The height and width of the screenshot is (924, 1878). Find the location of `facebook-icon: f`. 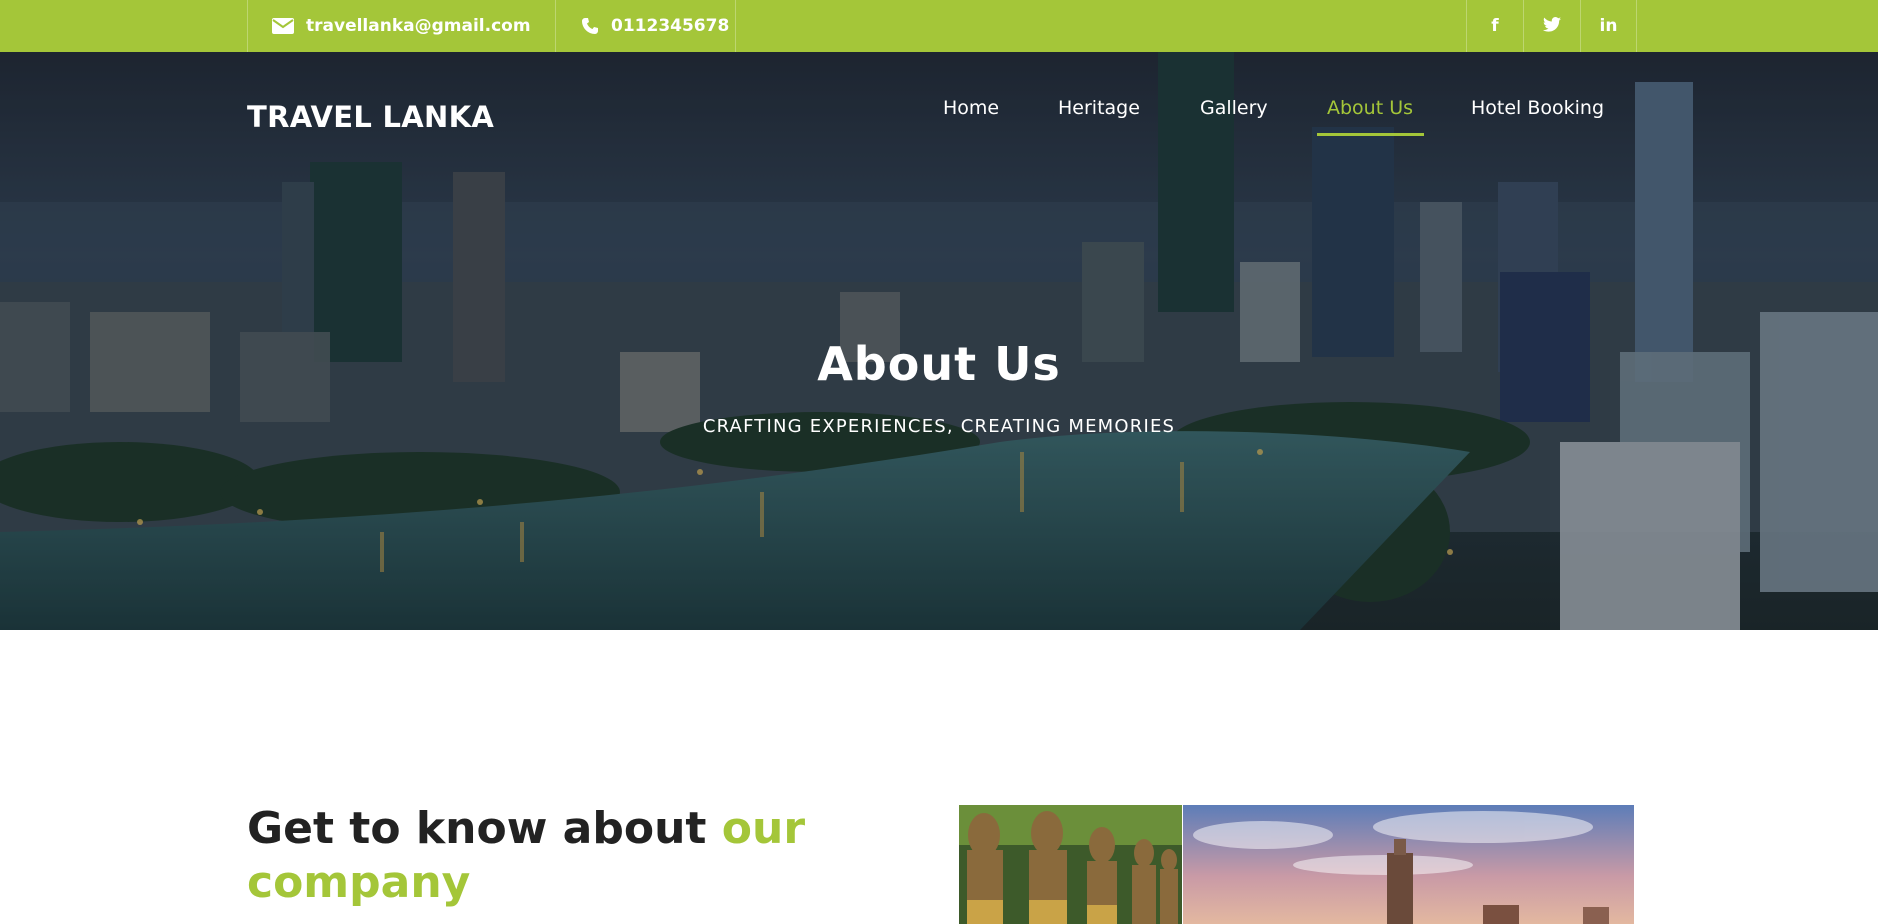

facebook-icon: f is located at coordinates (1495, 26).